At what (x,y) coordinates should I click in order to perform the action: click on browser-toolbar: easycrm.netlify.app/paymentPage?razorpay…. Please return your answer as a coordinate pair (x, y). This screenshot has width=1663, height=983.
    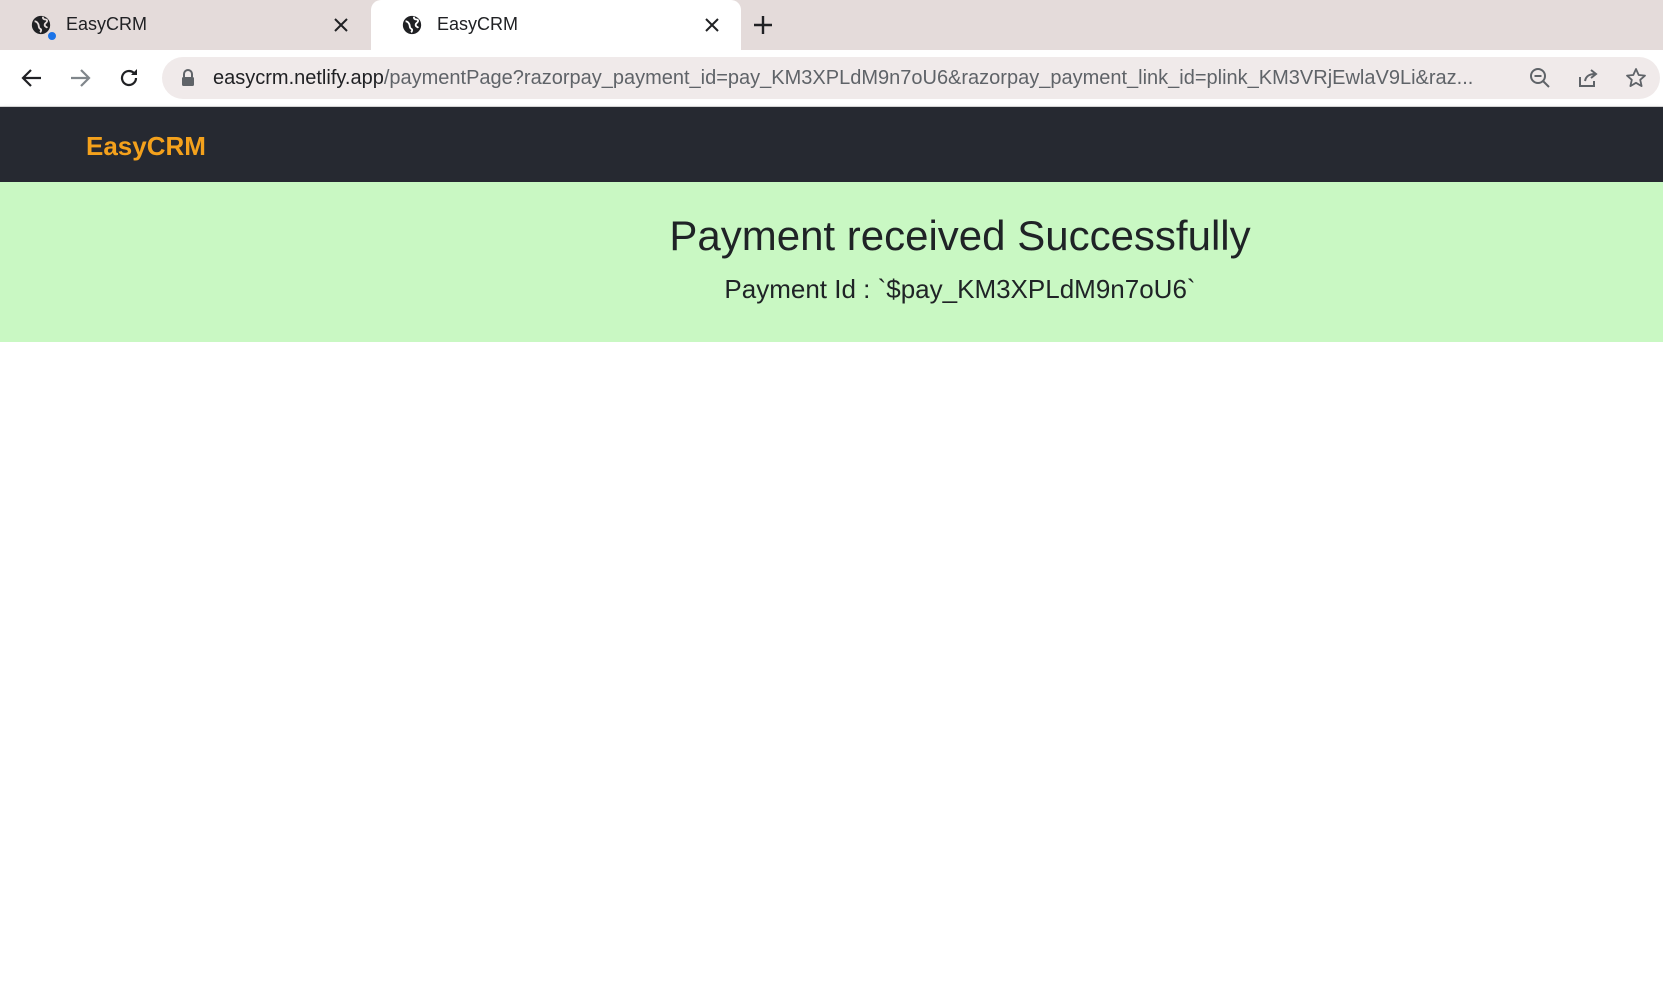
    Looking at the image, I should click on (831, 78).